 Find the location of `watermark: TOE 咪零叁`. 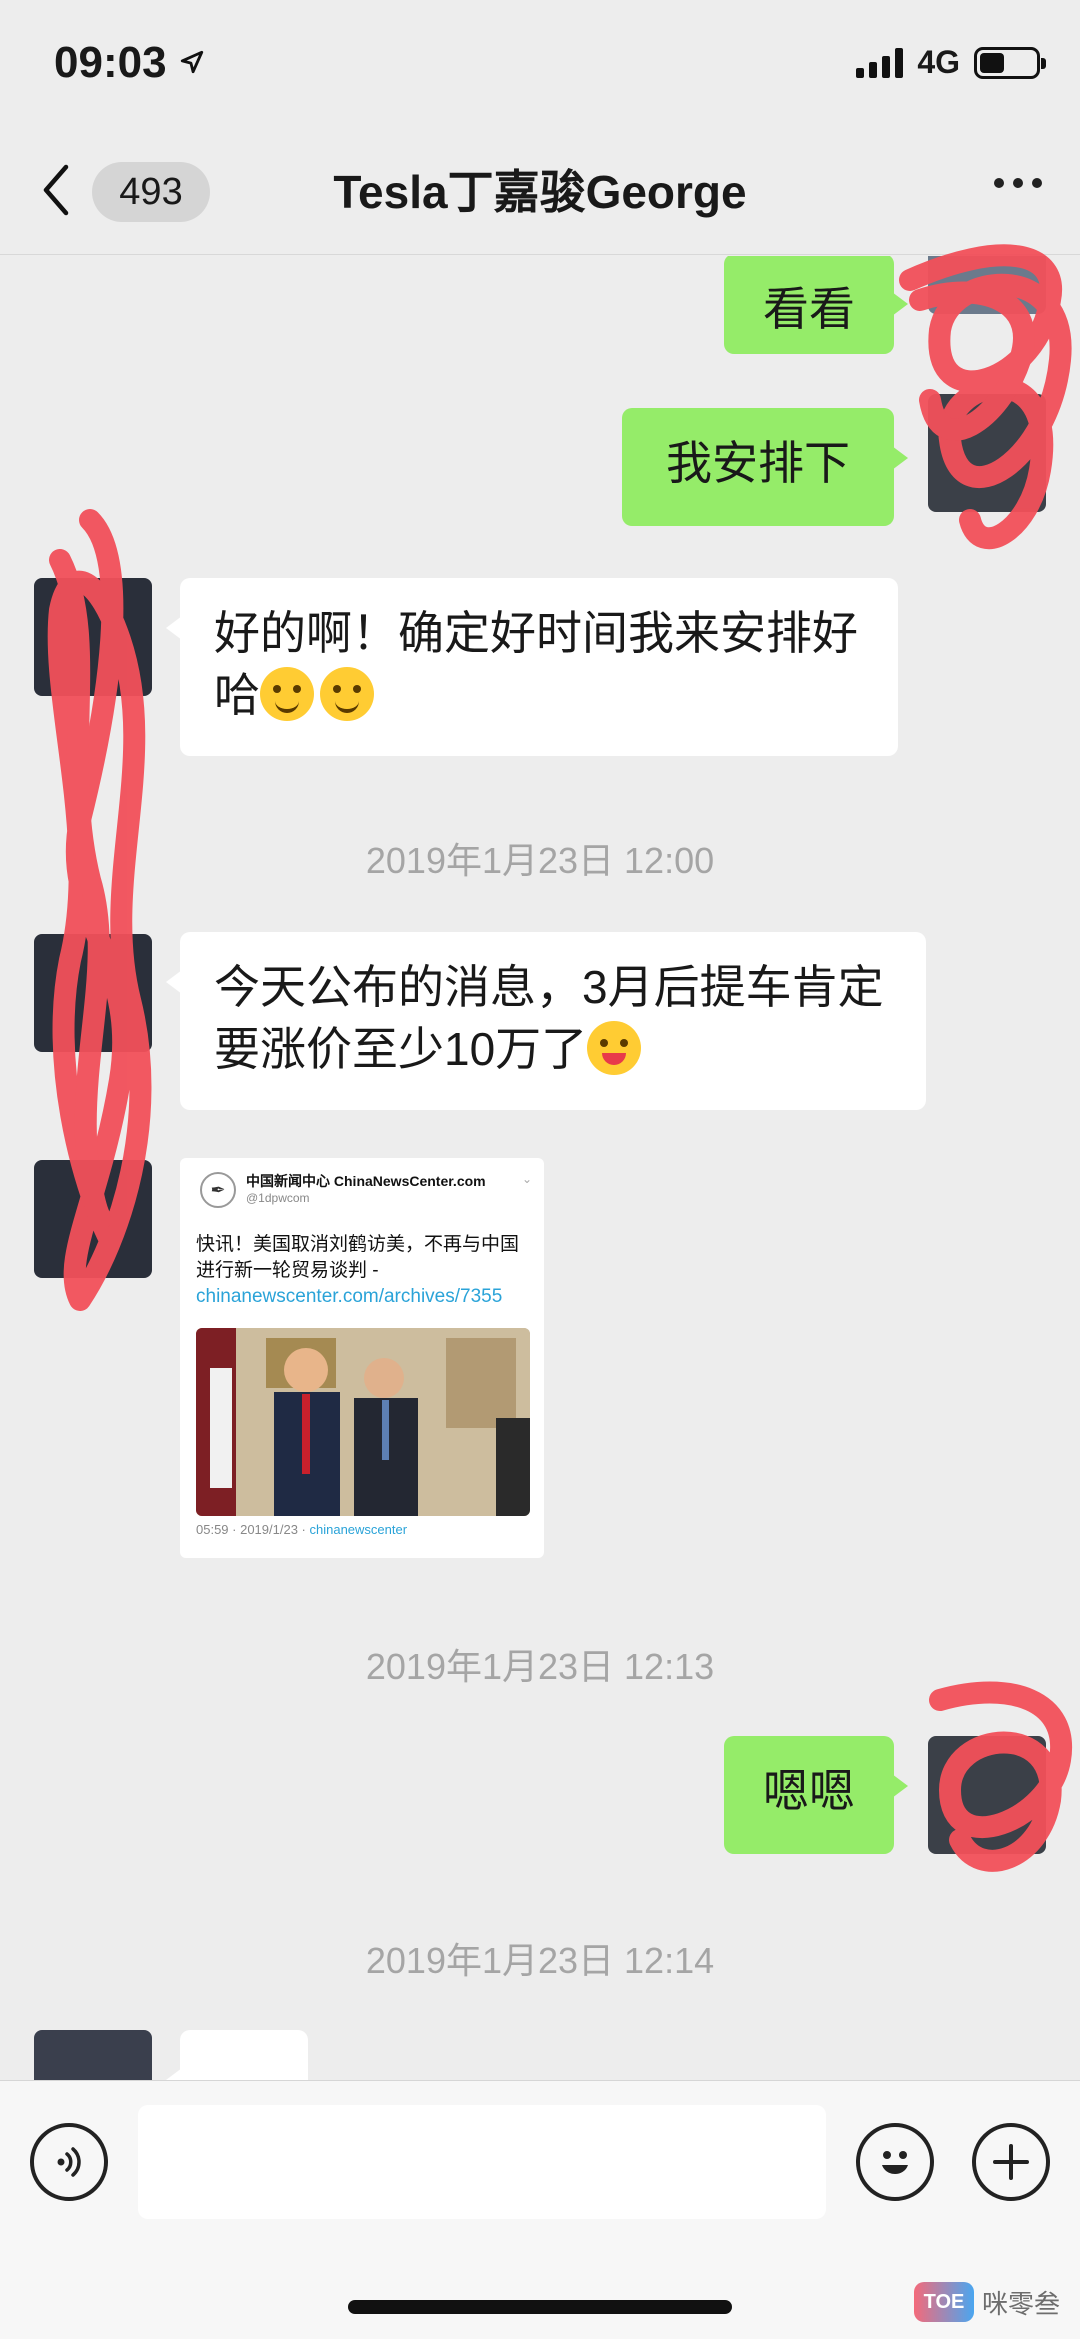

watermark: TOE 咪零叁 is located at coordinates (986, 2302).